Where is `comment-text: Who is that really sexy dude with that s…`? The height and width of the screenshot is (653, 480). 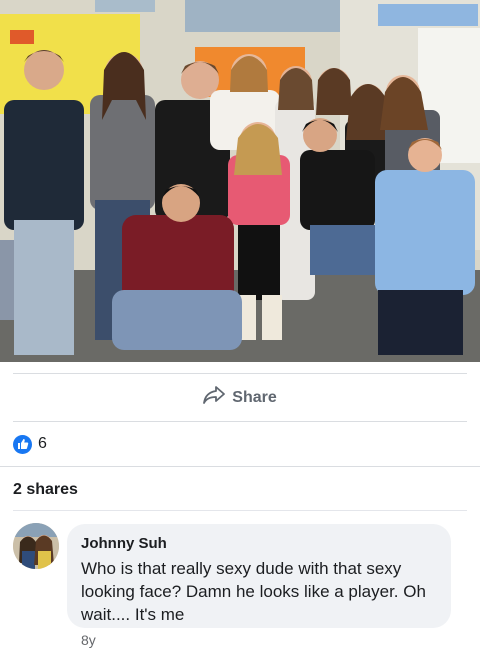
comment-text: Who is that really sexy dude with that s… is located at coordinates (253, 591).